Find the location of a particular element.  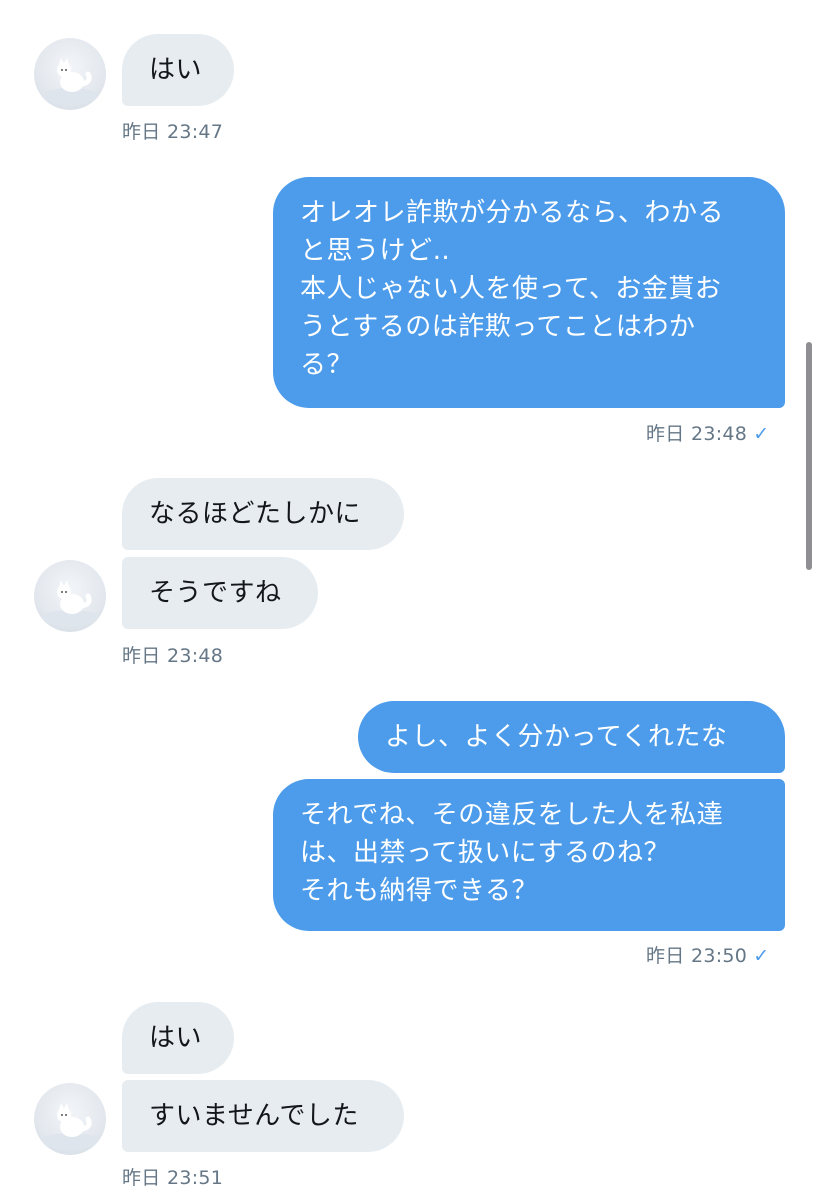

message-timestamp: 昨日 23:48 is located at coordinates (172, 654).